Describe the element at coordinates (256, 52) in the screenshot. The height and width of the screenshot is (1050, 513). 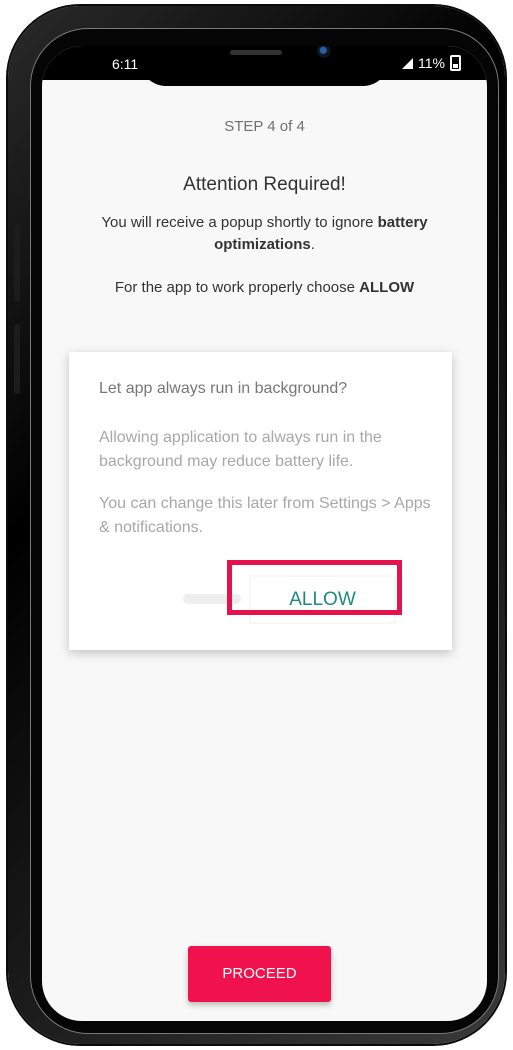
I see `speaker-grille` at that location.